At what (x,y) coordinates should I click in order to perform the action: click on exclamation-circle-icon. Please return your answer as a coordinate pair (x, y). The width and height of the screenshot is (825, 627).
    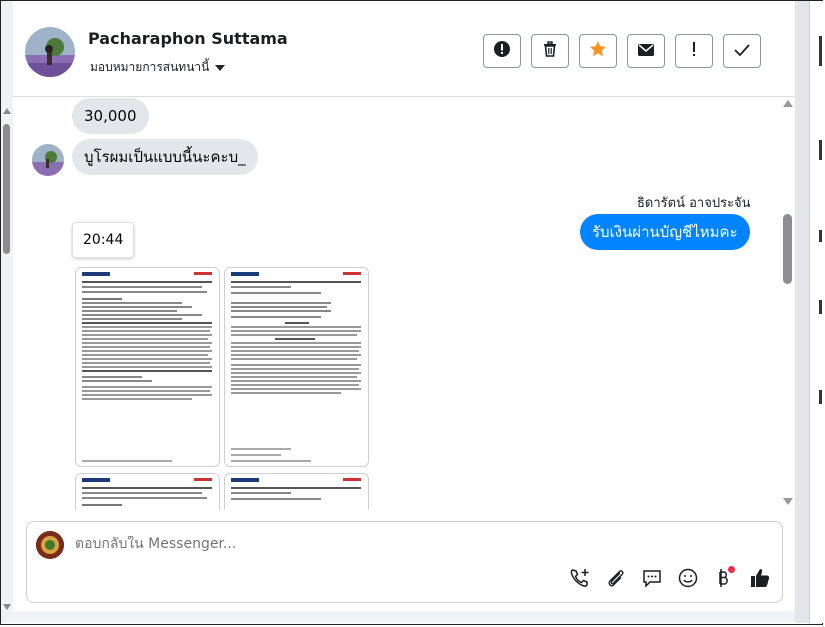
    Looking at the image, I should click on (502, 51).